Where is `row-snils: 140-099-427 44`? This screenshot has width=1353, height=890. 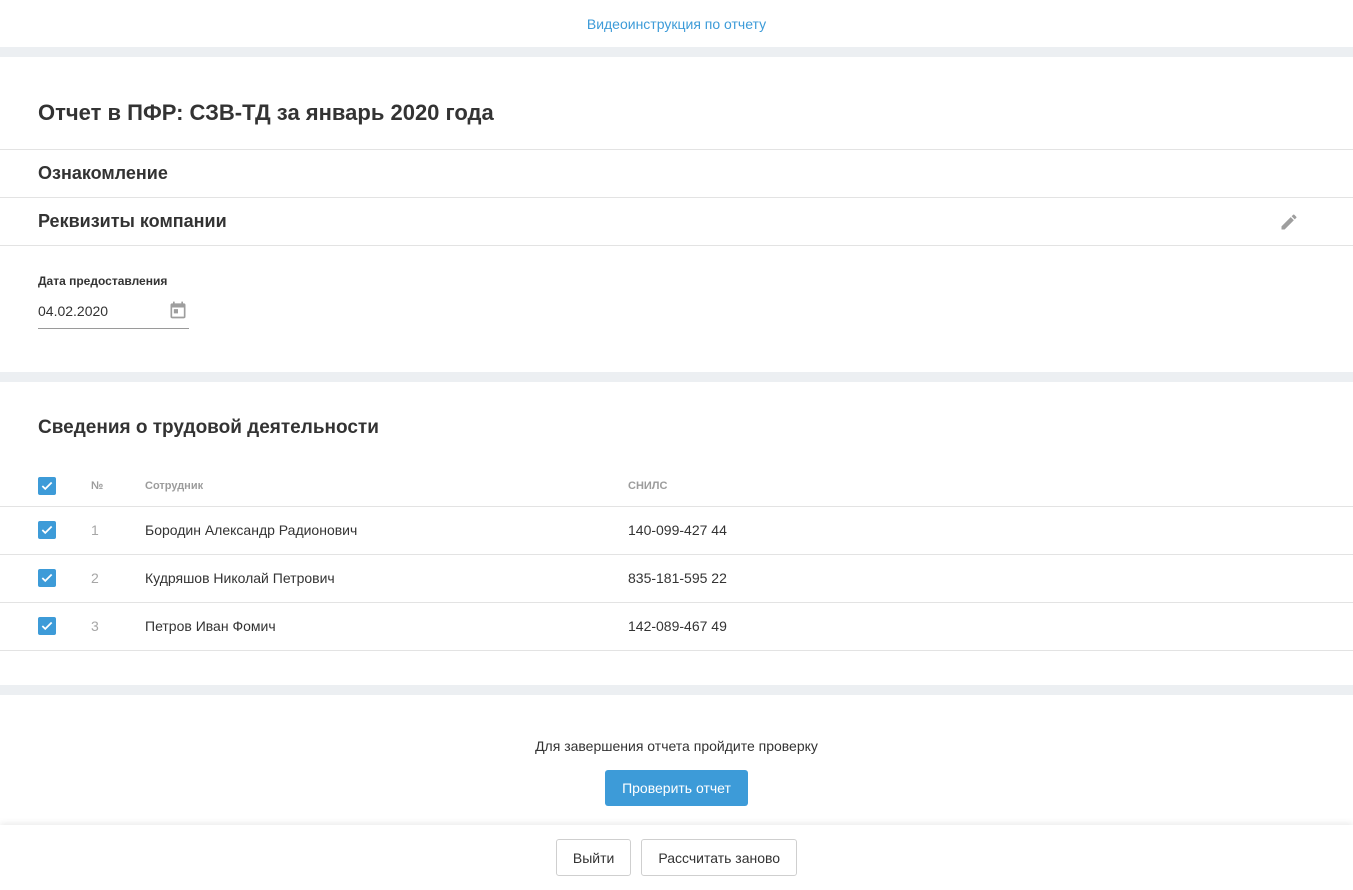
row-snils: 140-099-427 44 is located at coordinates (990, 530).